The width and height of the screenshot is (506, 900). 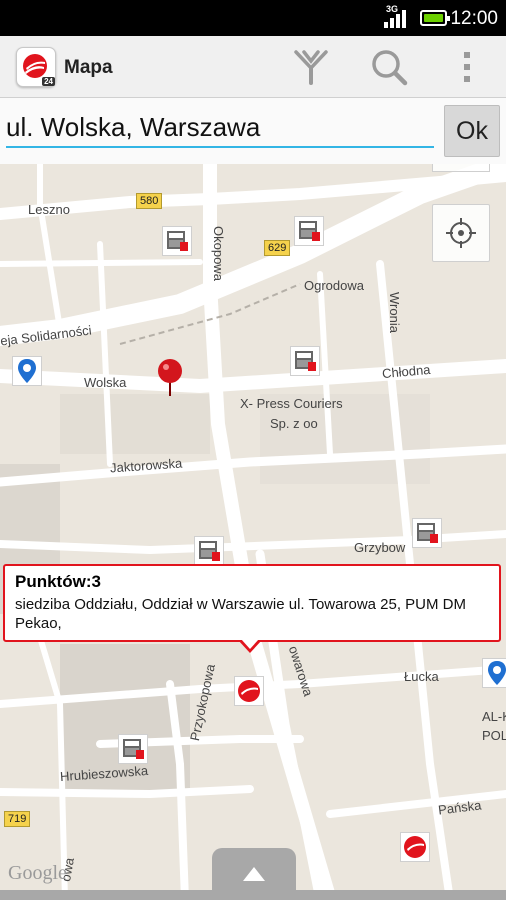 I want to click on road-shield: 719, so click(x=17, y=819).